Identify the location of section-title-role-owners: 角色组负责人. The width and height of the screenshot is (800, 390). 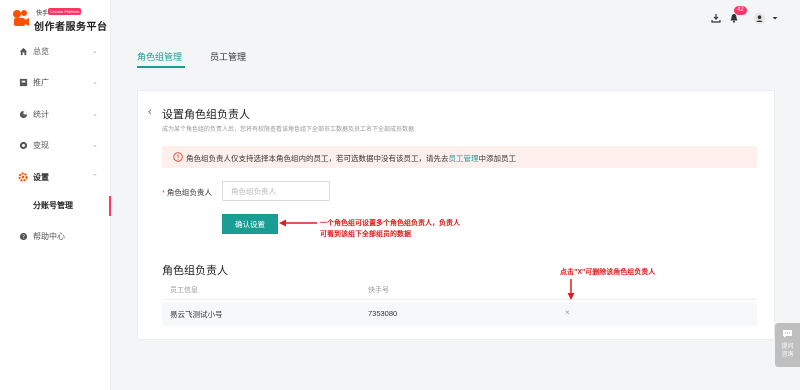
(195, 271).